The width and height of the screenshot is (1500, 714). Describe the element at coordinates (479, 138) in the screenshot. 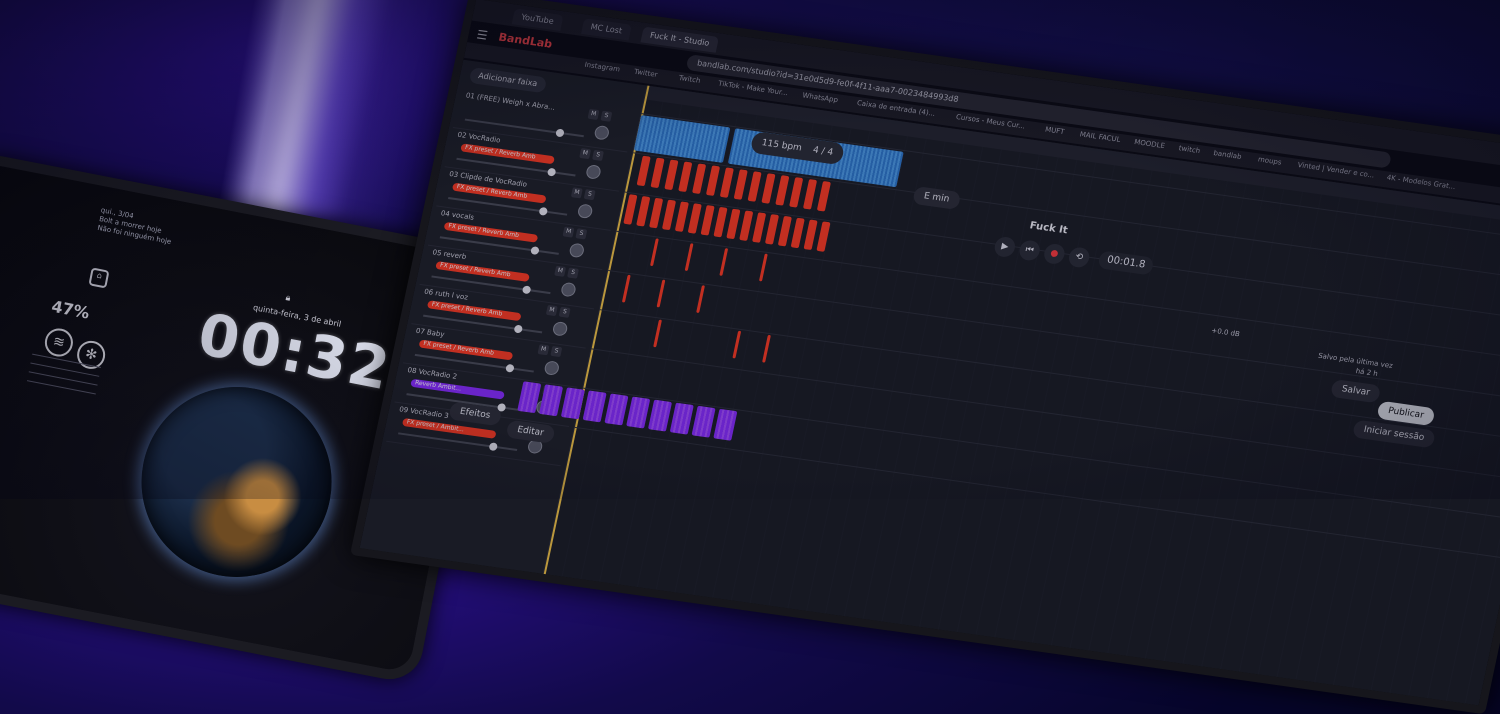

I see `track-name: 02 VocRadio` at that location.